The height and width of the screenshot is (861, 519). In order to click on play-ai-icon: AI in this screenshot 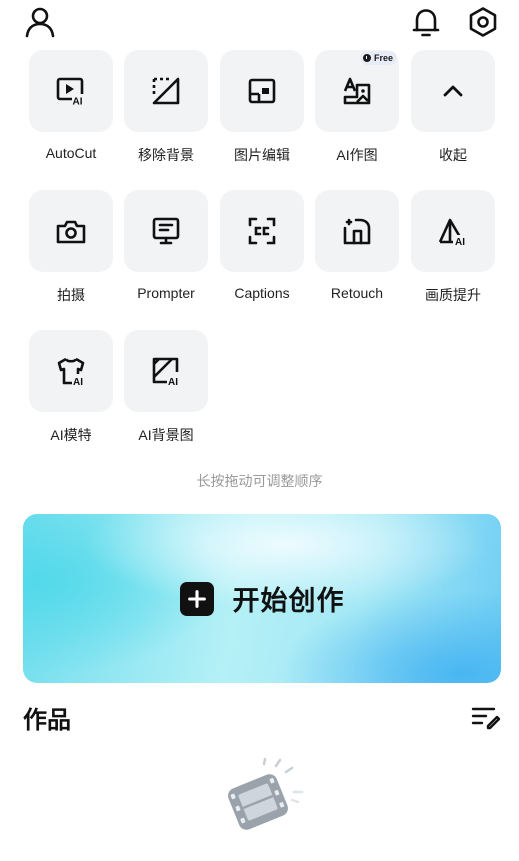, I will do `click(71, 92)`.